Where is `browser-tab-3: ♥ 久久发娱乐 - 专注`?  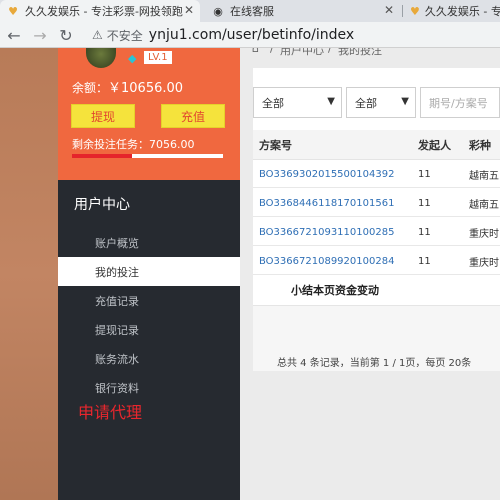
browser-tab-3: ♥ 久久发娱乐 - 专注 is located at coordinates (452, 11).